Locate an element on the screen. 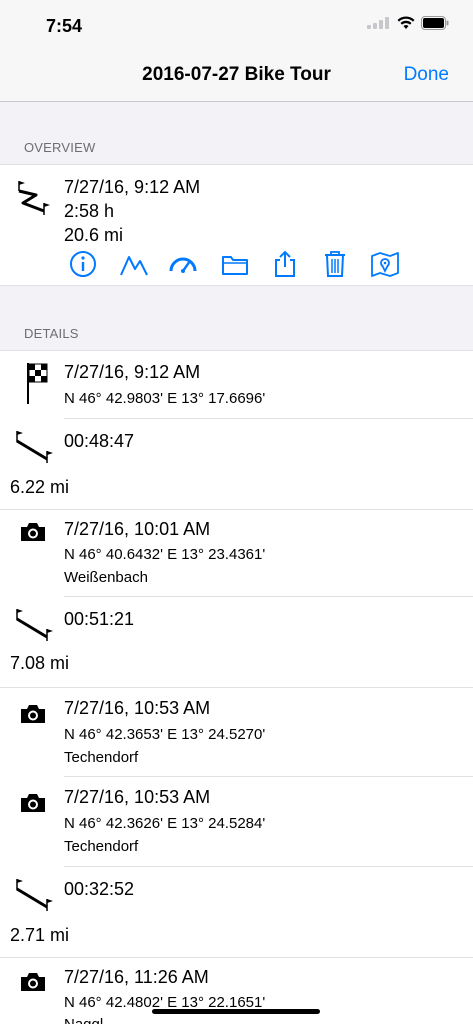 This screenshot has width=473, height=1024. photo-time: 7/27/16, 11:26 AM is located at coordinates (136, 977).